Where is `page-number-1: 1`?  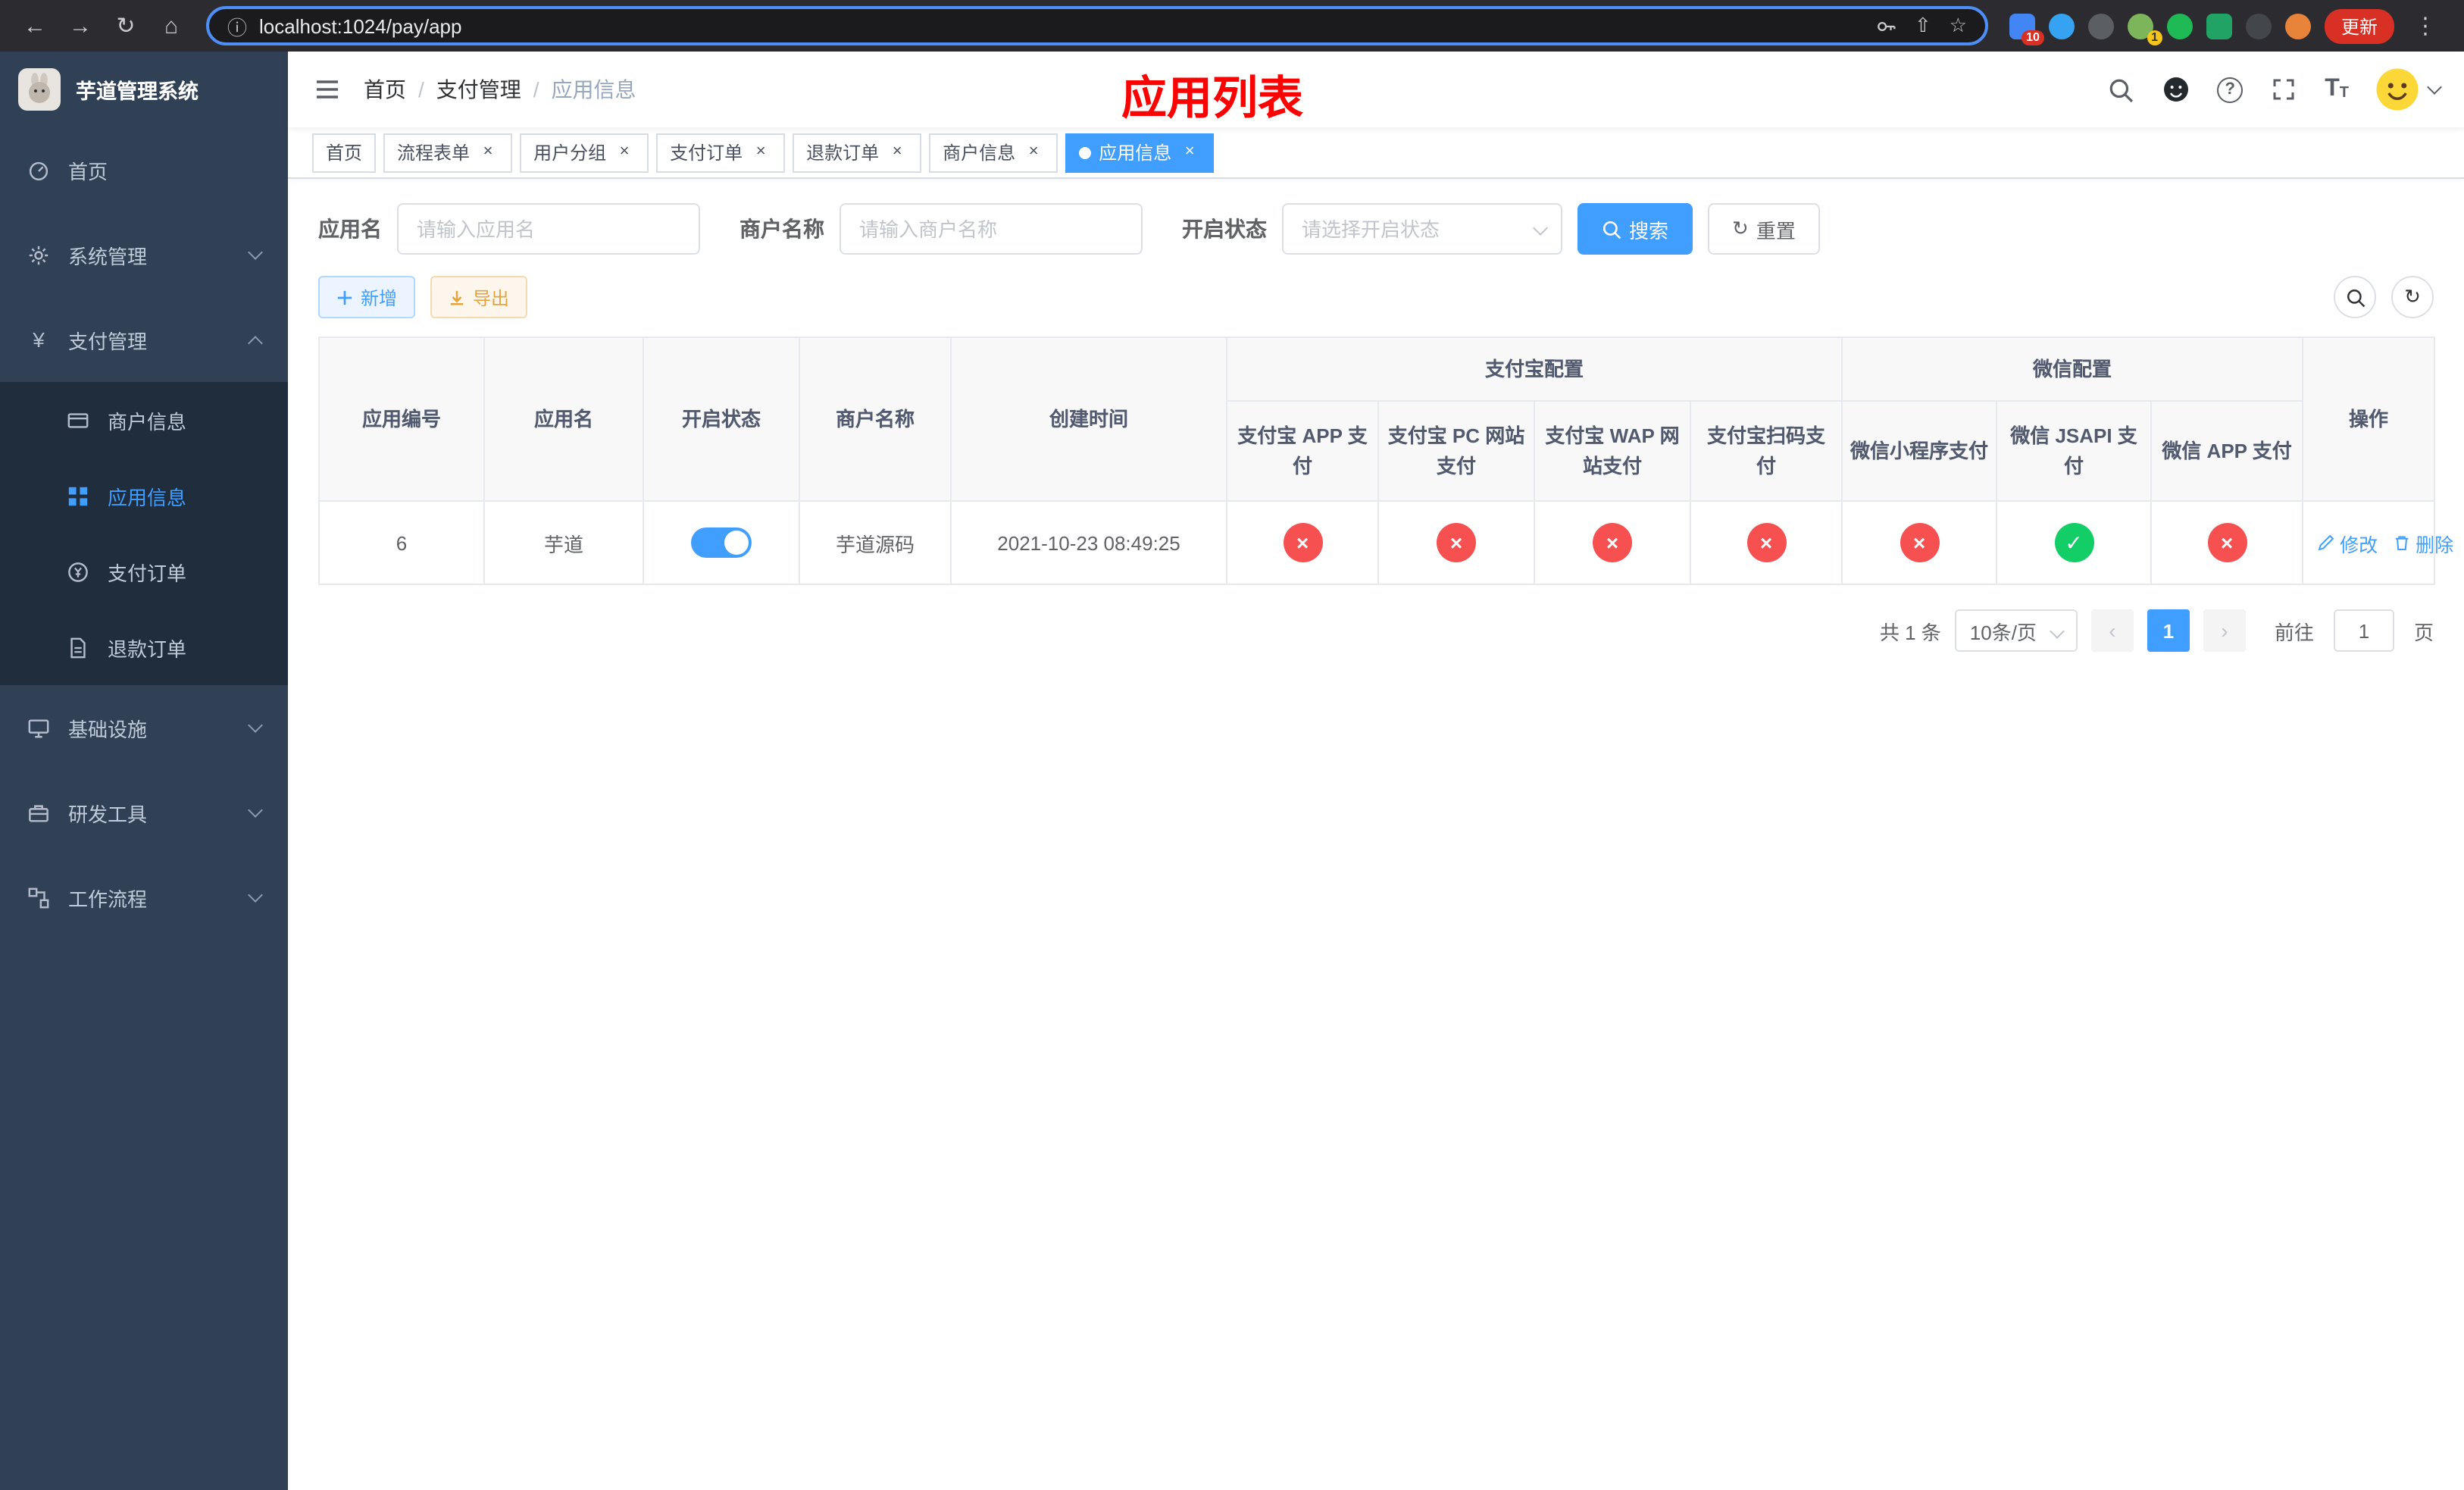 page-number-1: 1 is located at coordinates (2168, 630).